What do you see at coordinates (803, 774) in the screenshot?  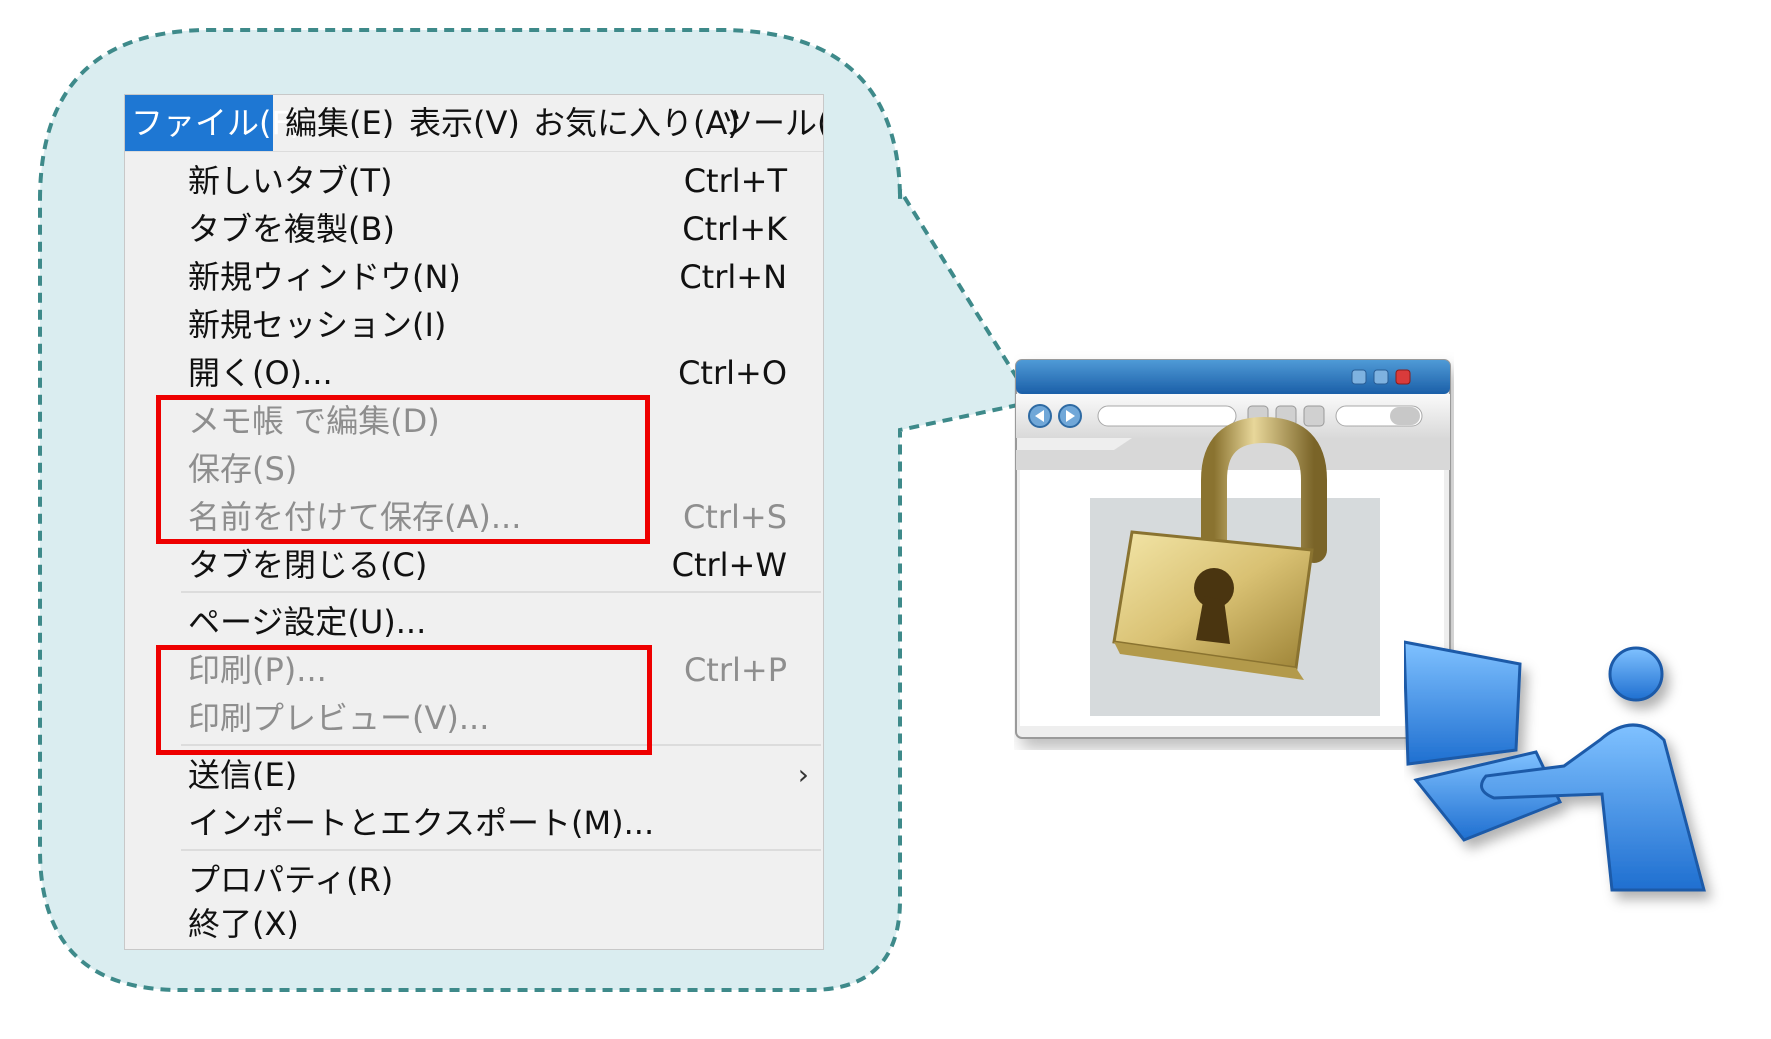 I see `chevron-right-icon: ›` at bounding box center [803, 774].